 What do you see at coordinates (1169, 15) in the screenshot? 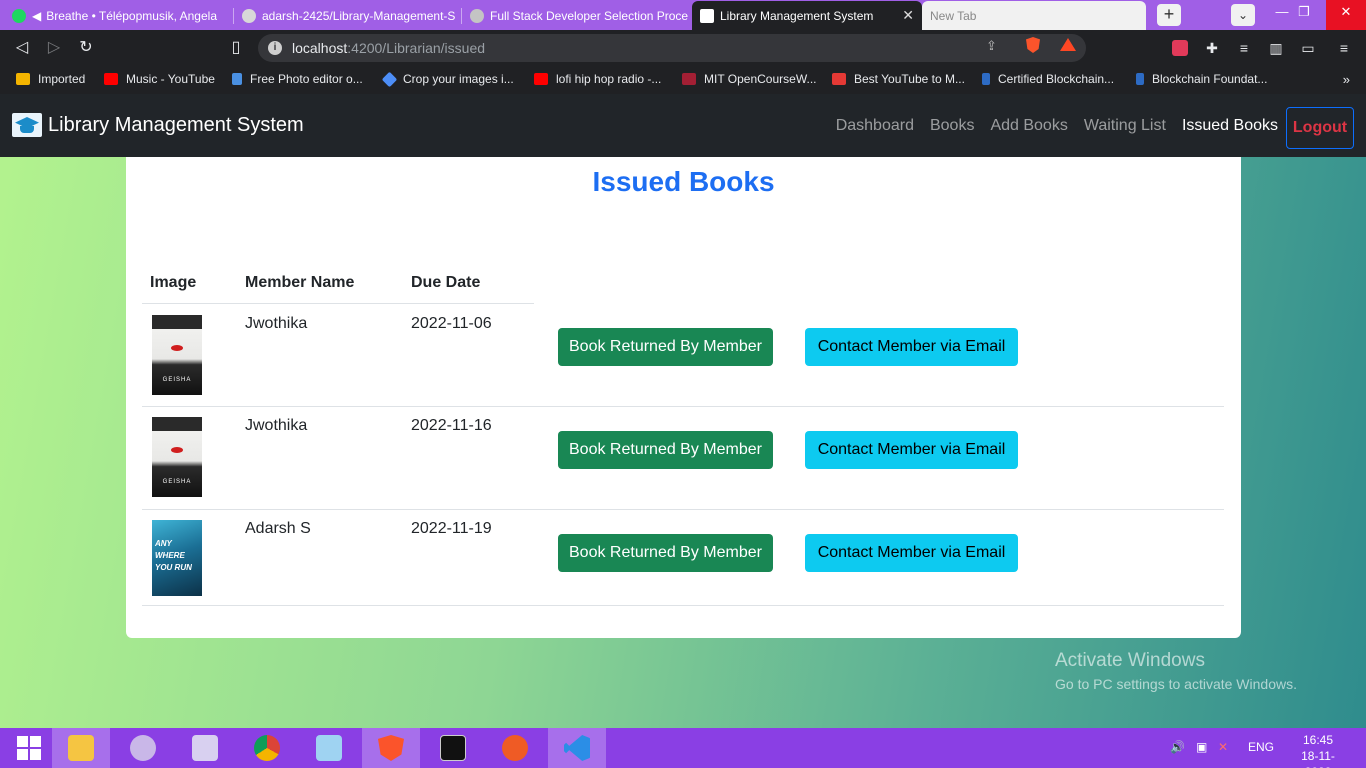
I see `new-tab-button: +` at bounding box center [1169, 15].